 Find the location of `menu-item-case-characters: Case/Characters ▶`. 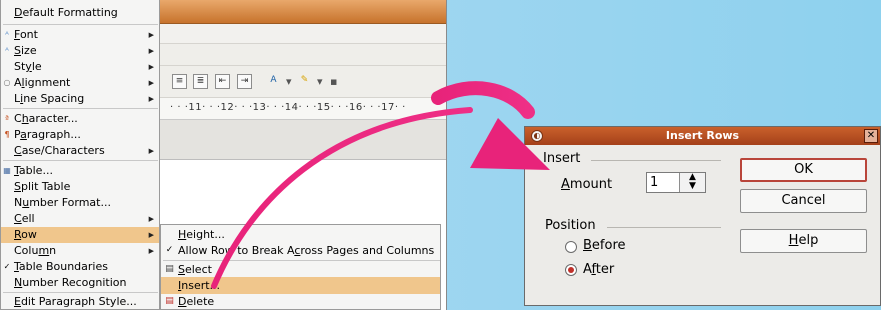

menu-item-case-characters: Case/Characters ▶ is located at coordinates (80, 151).